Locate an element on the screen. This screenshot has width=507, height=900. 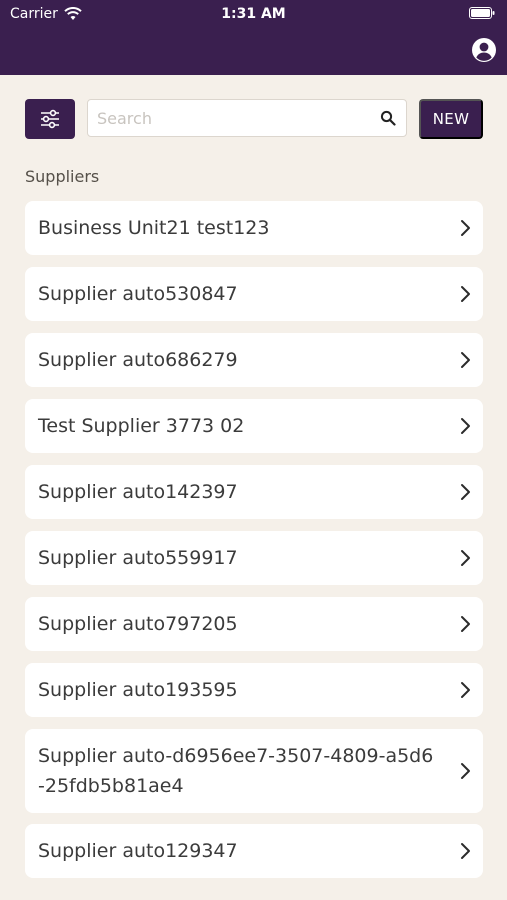
filter-button is located at coordinates (50, 119).